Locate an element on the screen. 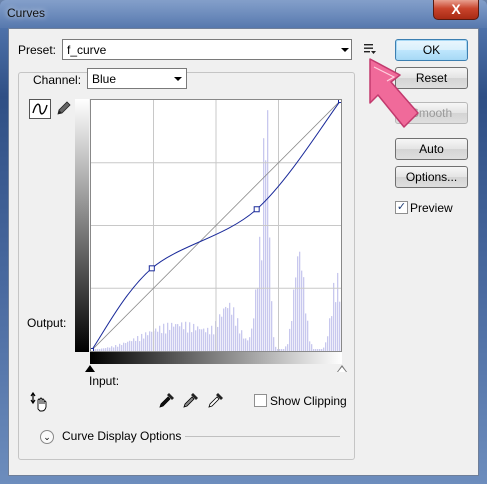 The width and height of the screenshot is (487, 484). show-clipping-checkbox is located at coordinates (260, 400).